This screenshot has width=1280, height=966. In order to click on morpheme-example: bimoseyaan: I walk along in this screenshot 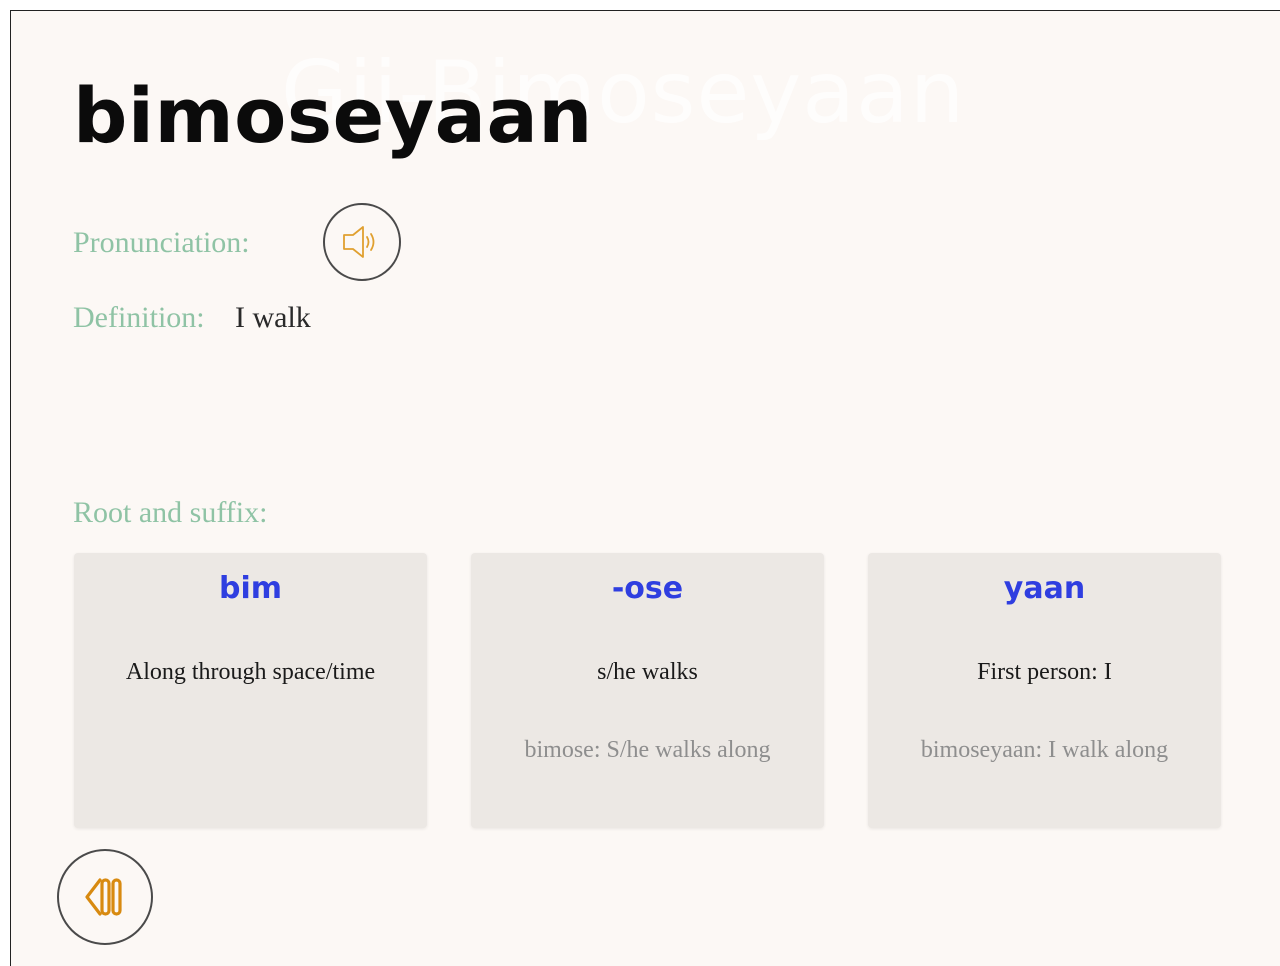, I will do `click(1044, 750)`.